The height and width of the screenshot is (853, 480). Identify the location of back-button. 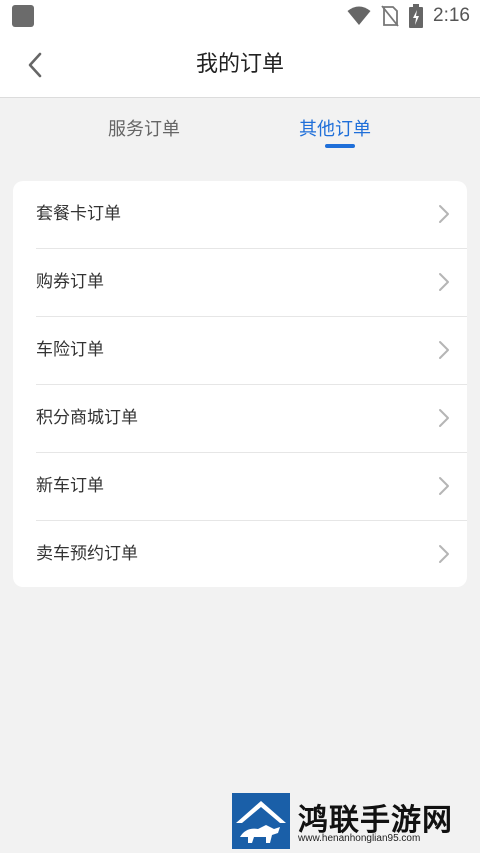
(35, 65).